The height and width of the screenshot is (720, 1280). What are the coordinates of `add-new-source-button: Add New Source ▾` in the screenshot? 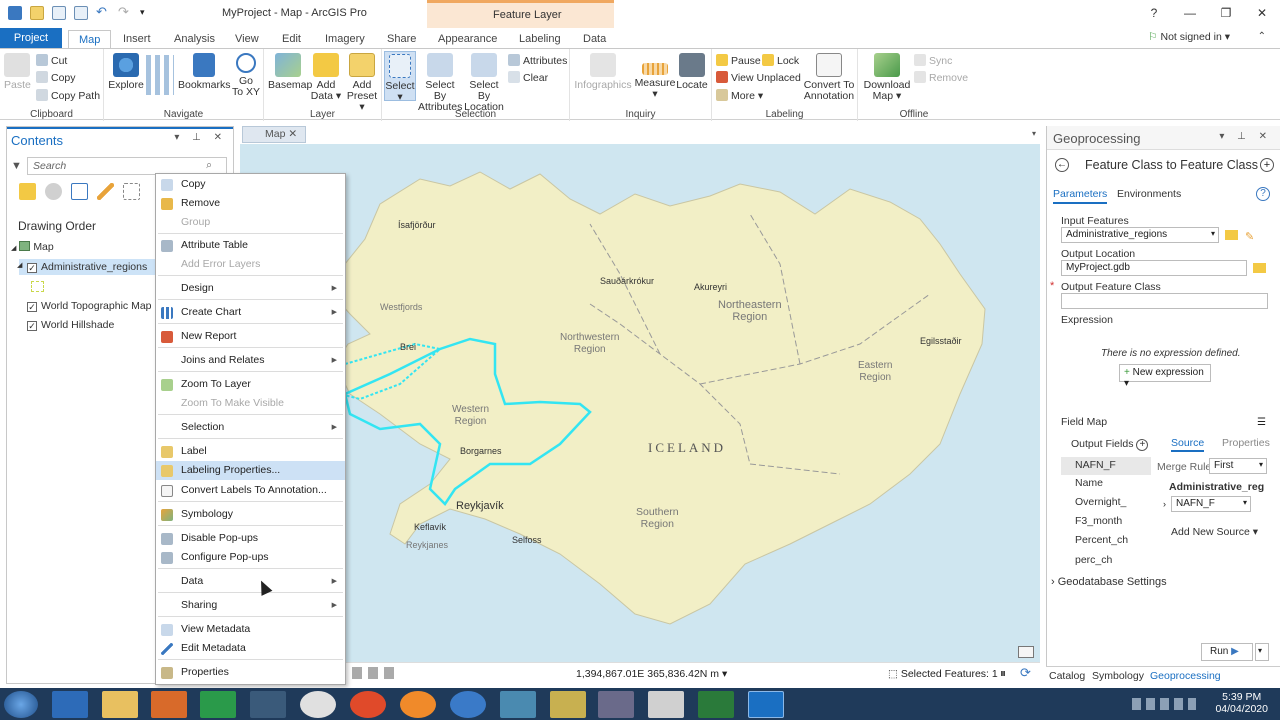 It's located at (1214, 532).